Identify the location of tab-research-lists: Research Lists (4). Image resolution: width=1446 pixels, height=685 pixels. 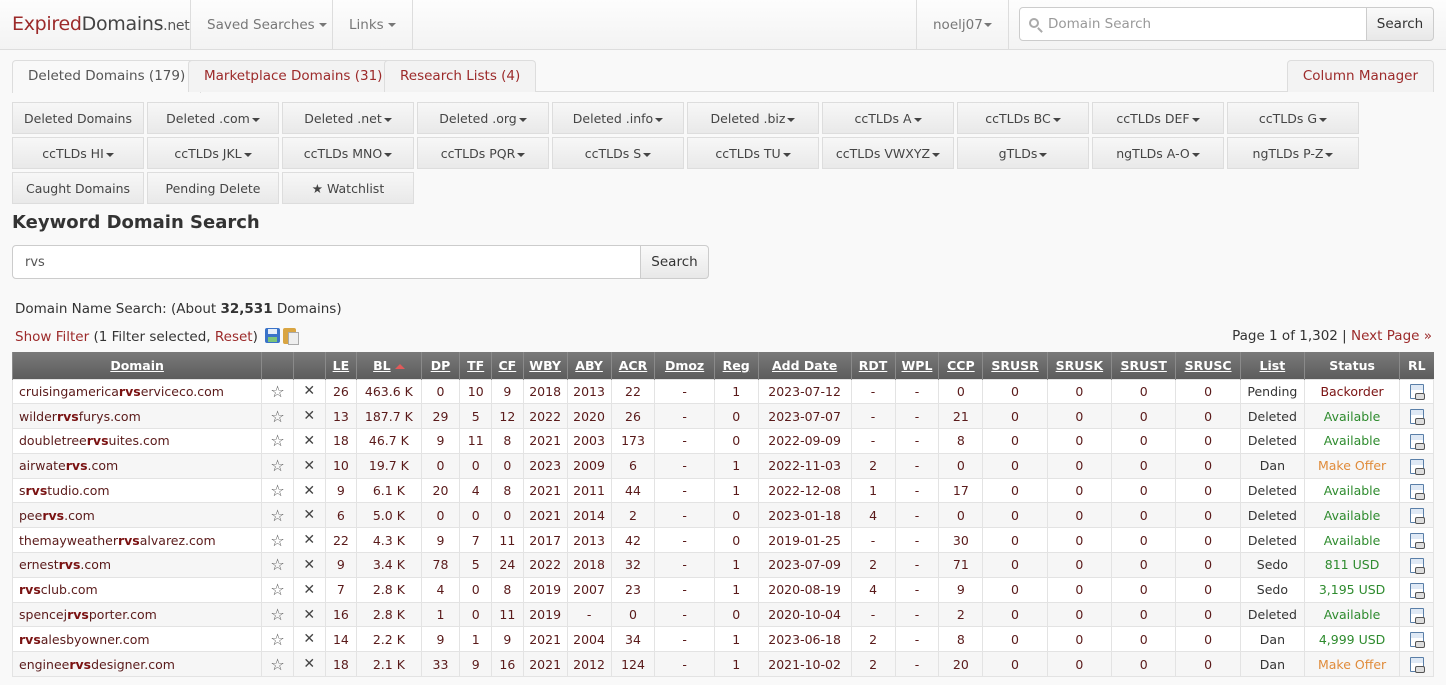
(460, 76).